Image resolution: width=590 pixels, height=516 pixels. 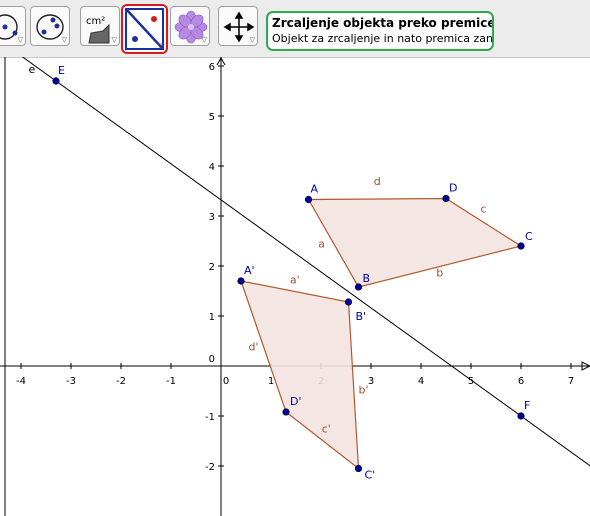 I want to click on point-B, so click(x=358, y=287).